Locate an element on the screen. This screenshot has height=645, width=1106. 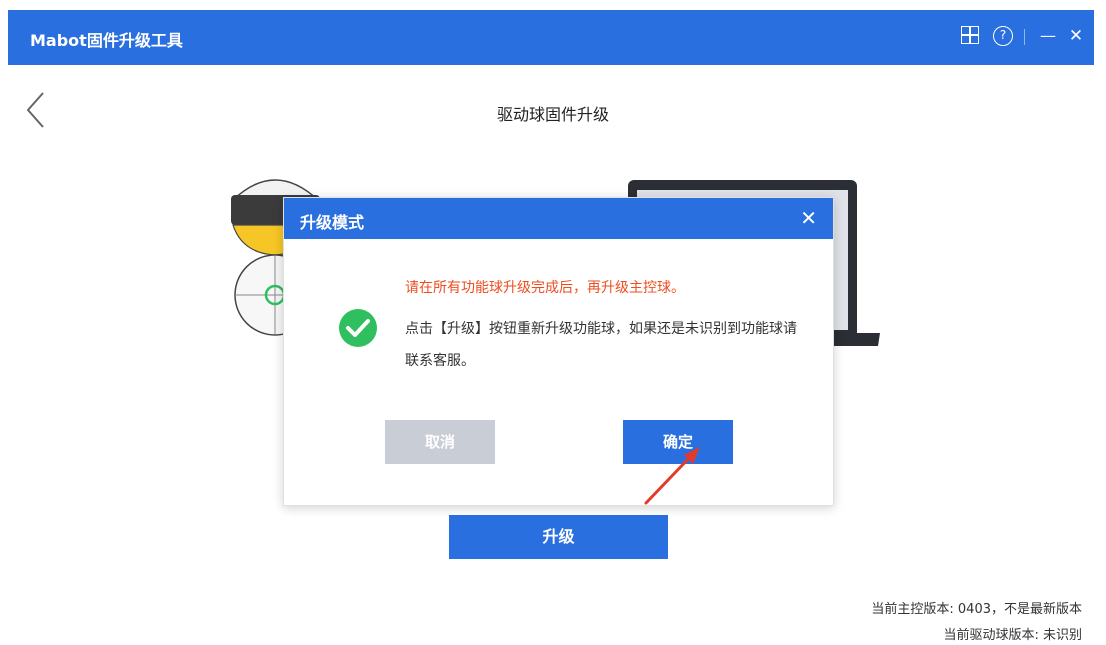
warning-text: 请在所有功能球升级完成后，再升级主控球。 is located at coordinates (545, 288).